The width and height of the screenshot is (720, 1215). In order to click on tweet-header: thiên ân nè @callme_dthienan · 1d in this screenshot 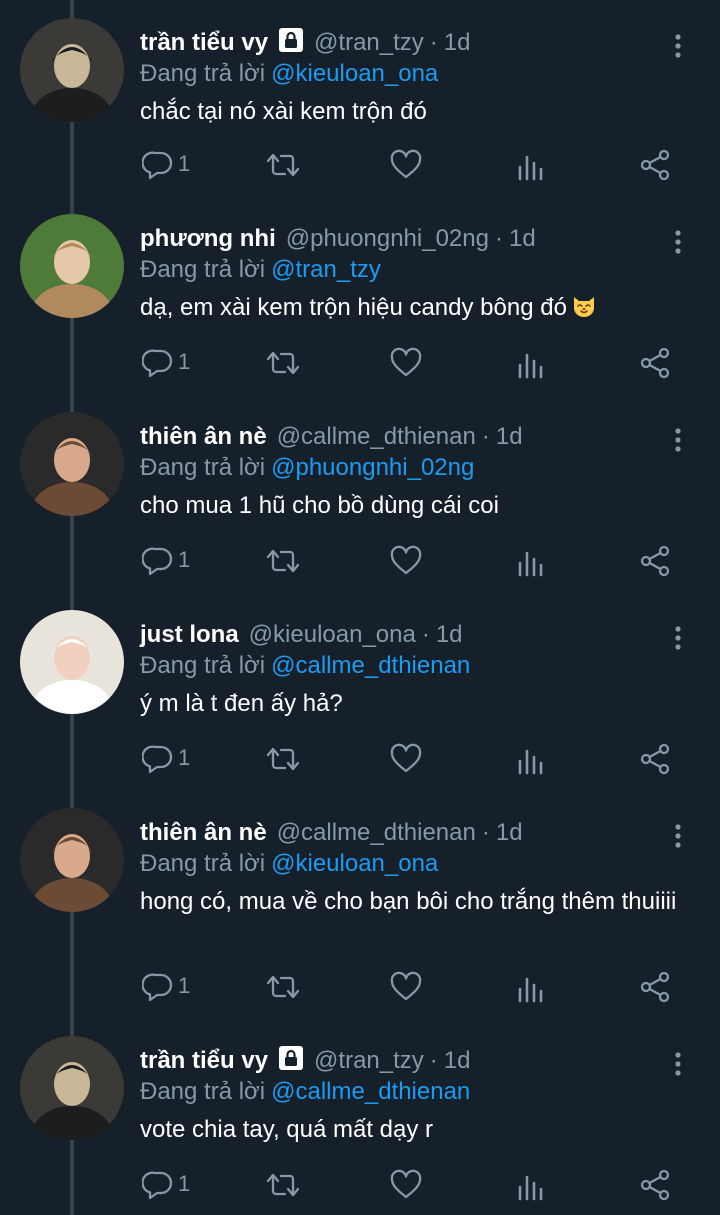, I will do `click(400, 833)`.